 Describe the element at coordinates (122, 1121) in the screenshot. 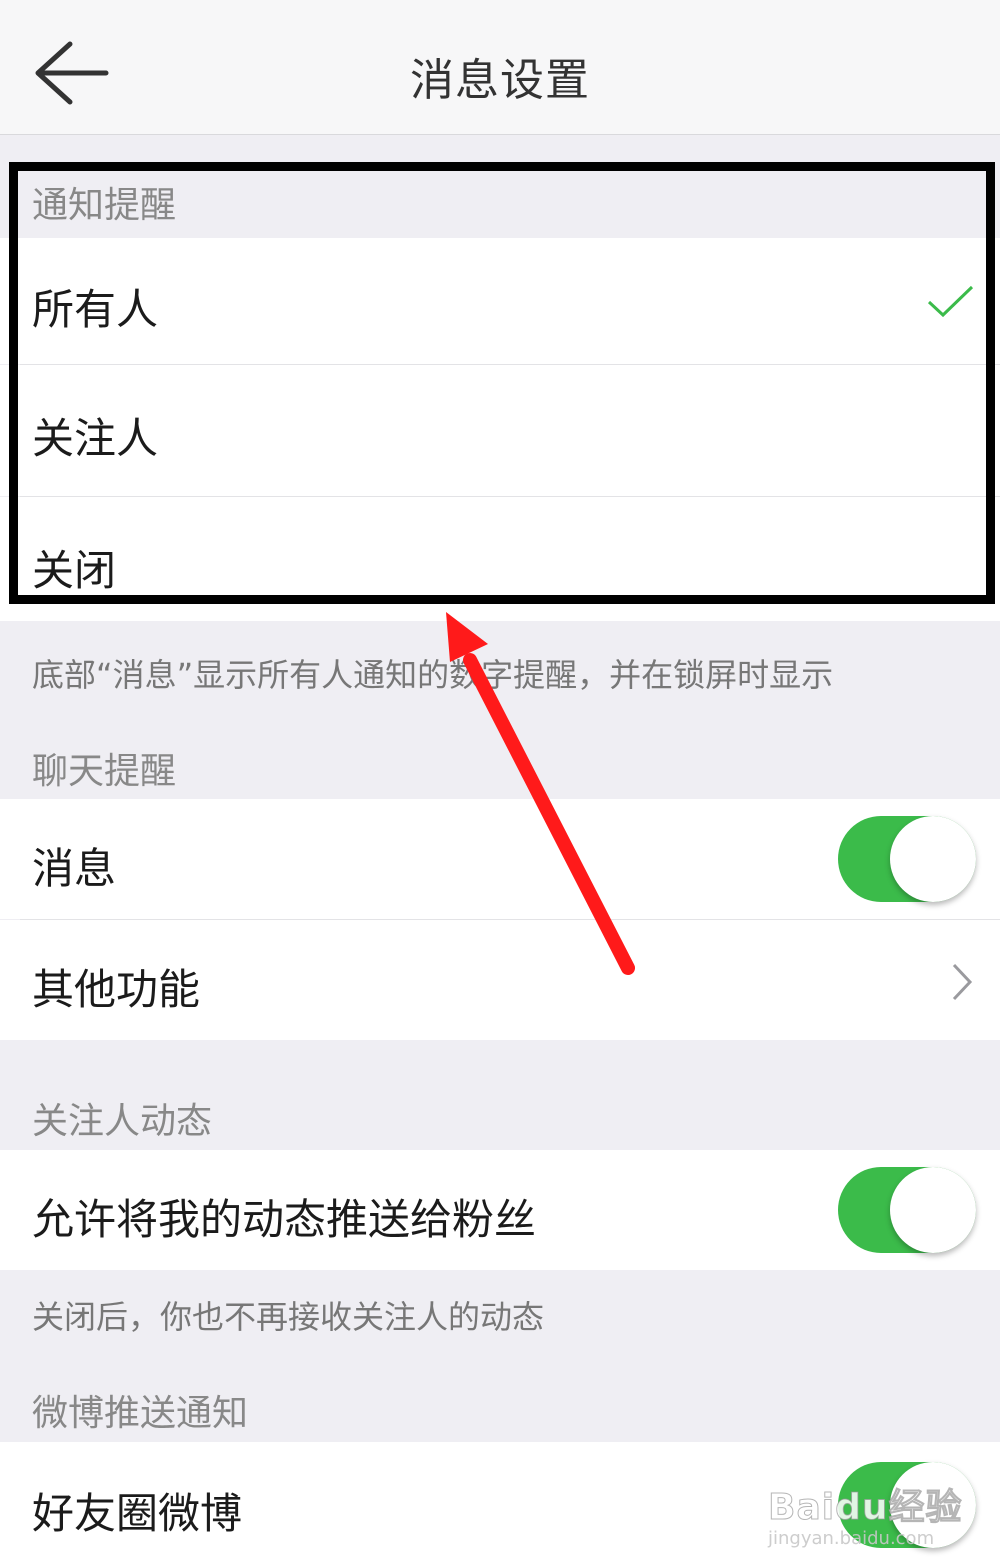

I see `section-heading-follow: 关注人动态` at that location.